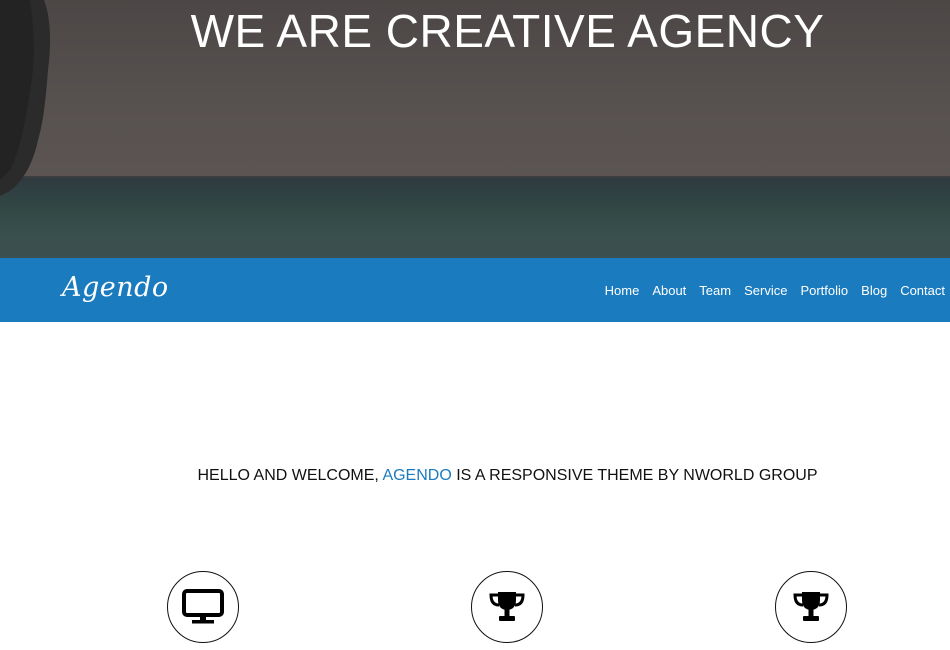 The height and width of the screenshot is (650, 950). Describe the element at coordinates (922, 290) in the screenshot. I see `nav-link-contact: Contact` at that location.